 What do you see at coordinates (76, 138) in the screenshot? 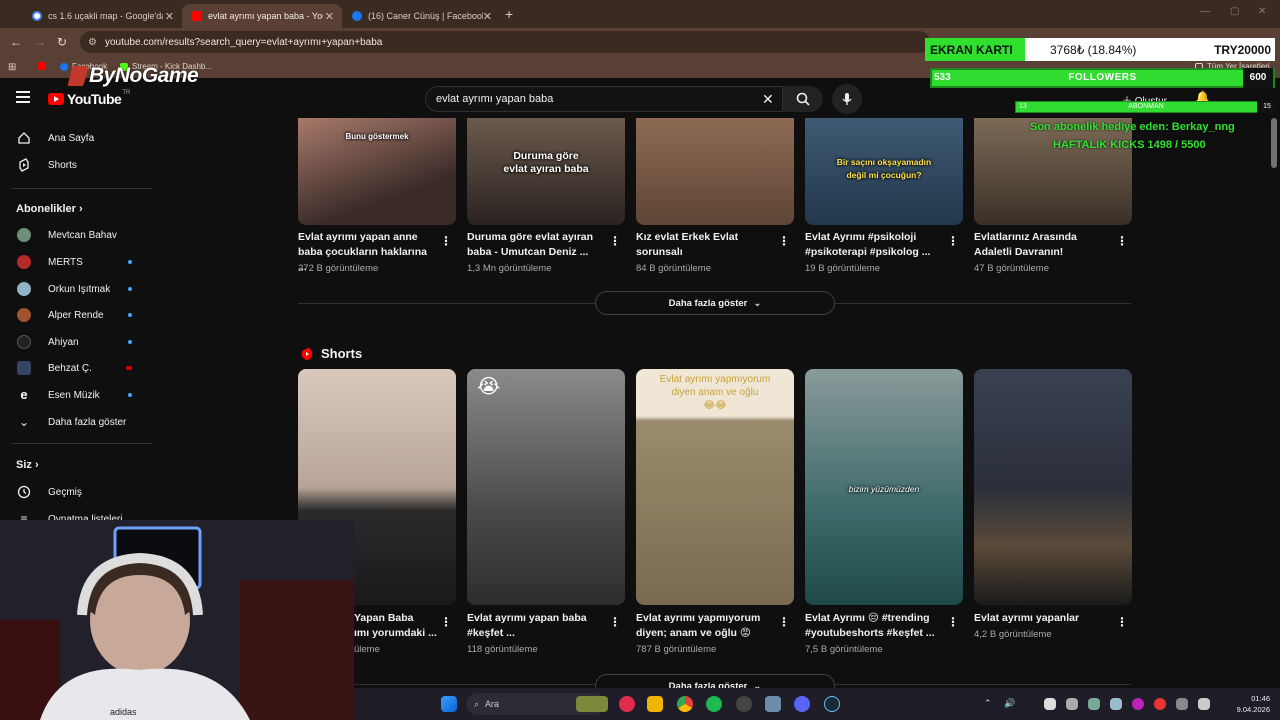
I see `sidebar-item-home: Ana Sayfa` at bounding box center [76, 138].